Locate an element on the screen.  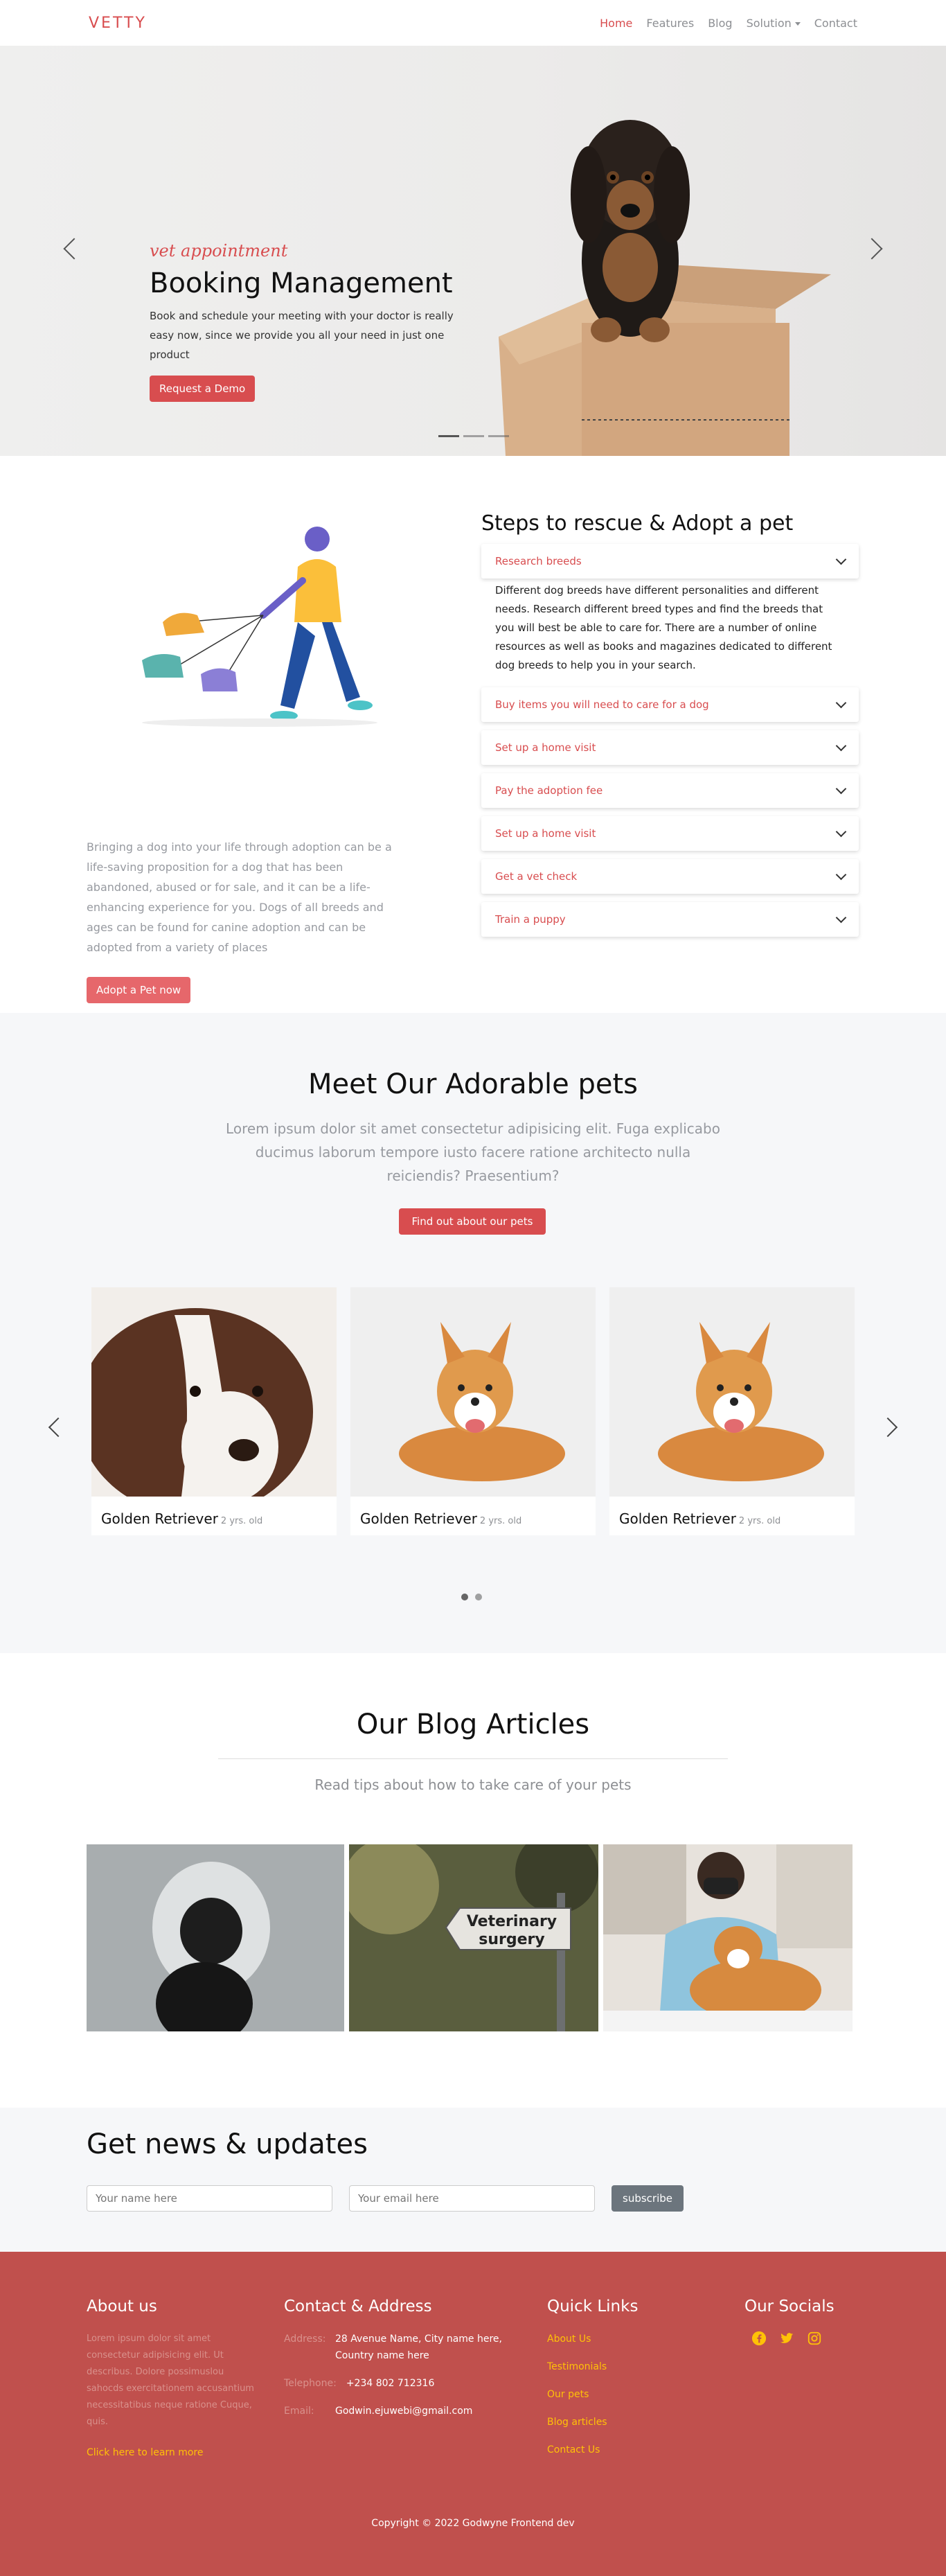
nav-link-contact: Contact is located at coordinates (835, 23).